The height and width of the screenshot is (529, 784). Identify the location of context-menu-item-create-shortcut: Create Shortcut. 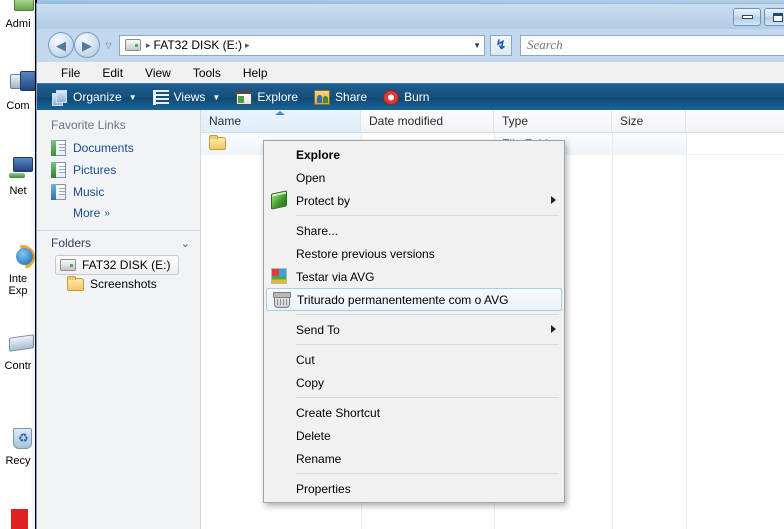
(414, 412).